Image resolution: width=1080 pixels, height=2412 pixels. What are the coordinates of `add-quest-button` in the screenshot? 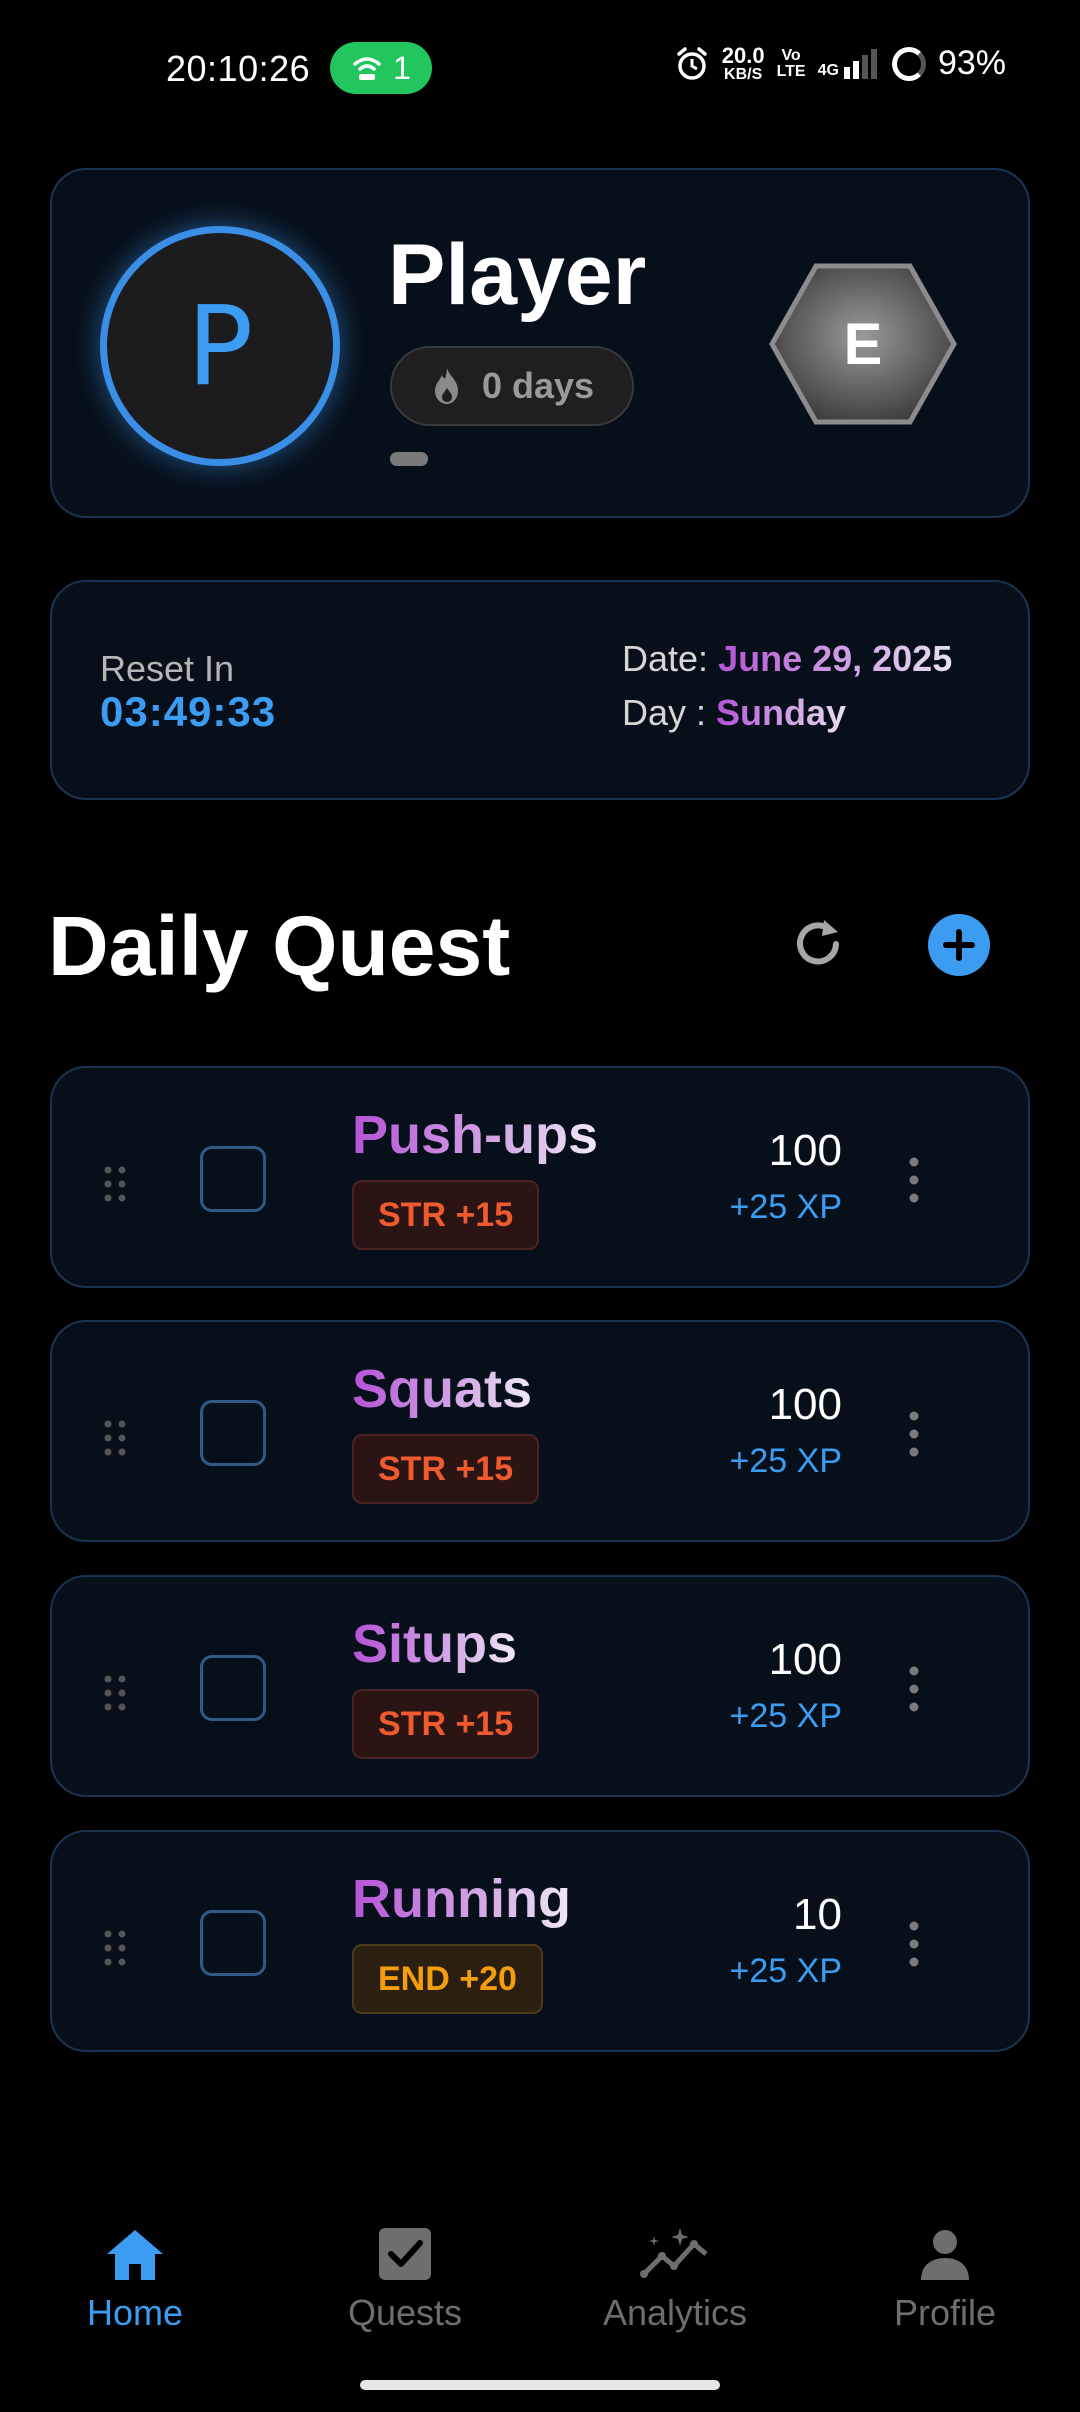 It's located at (959, 945).